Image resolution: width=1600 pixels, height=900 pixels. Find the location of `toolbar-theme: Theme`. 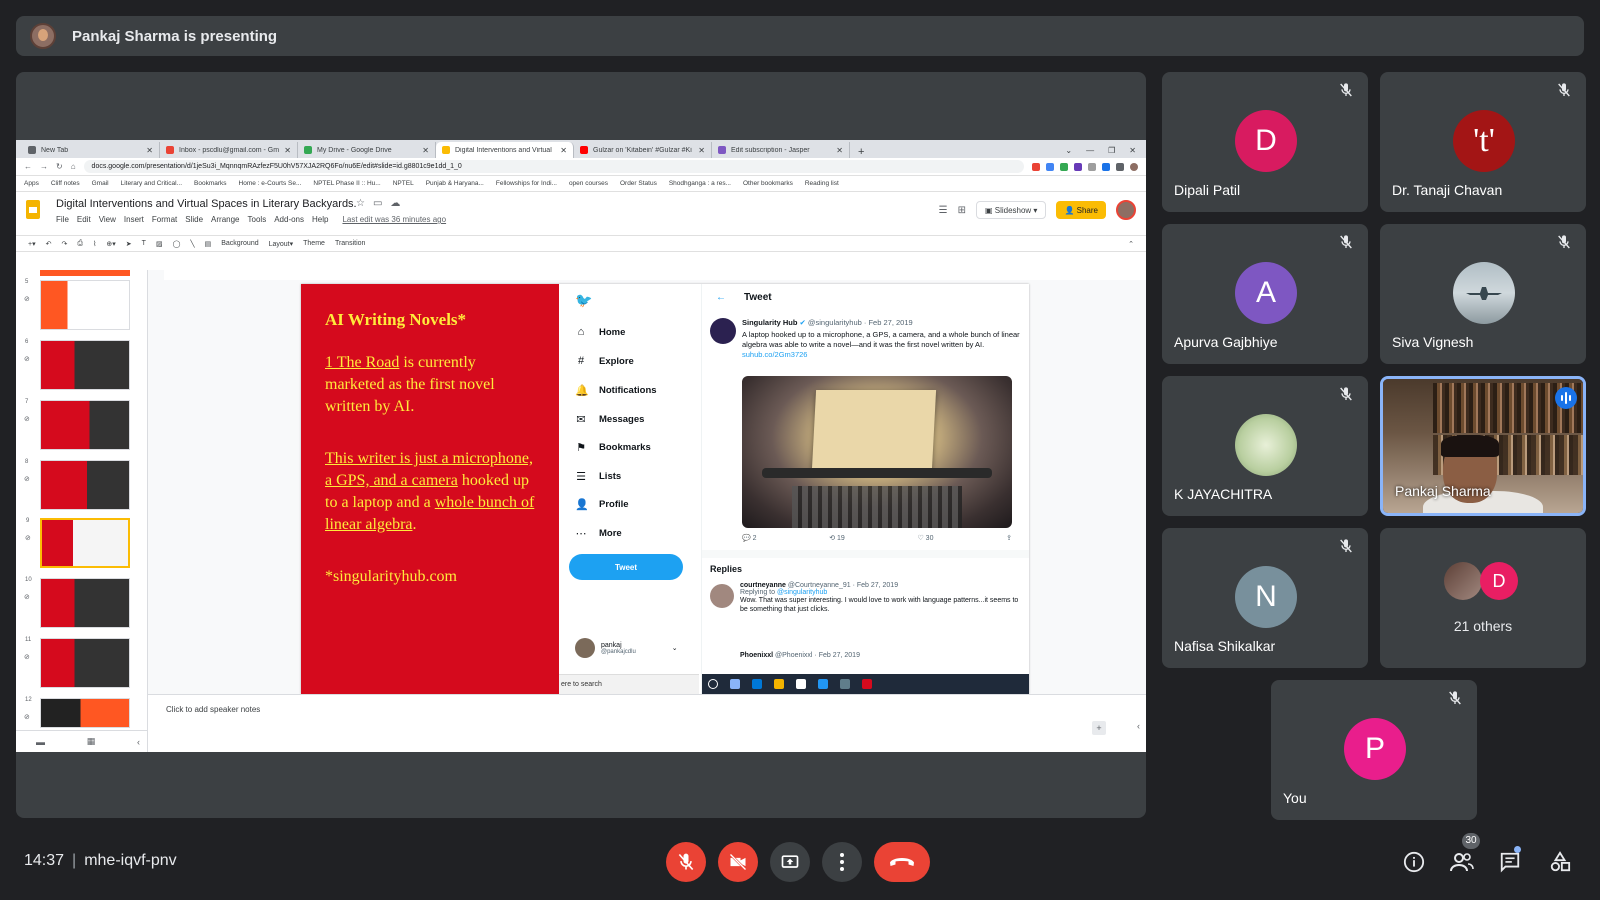

toolbar-theme: Theme is located at coordinates (314, 243).